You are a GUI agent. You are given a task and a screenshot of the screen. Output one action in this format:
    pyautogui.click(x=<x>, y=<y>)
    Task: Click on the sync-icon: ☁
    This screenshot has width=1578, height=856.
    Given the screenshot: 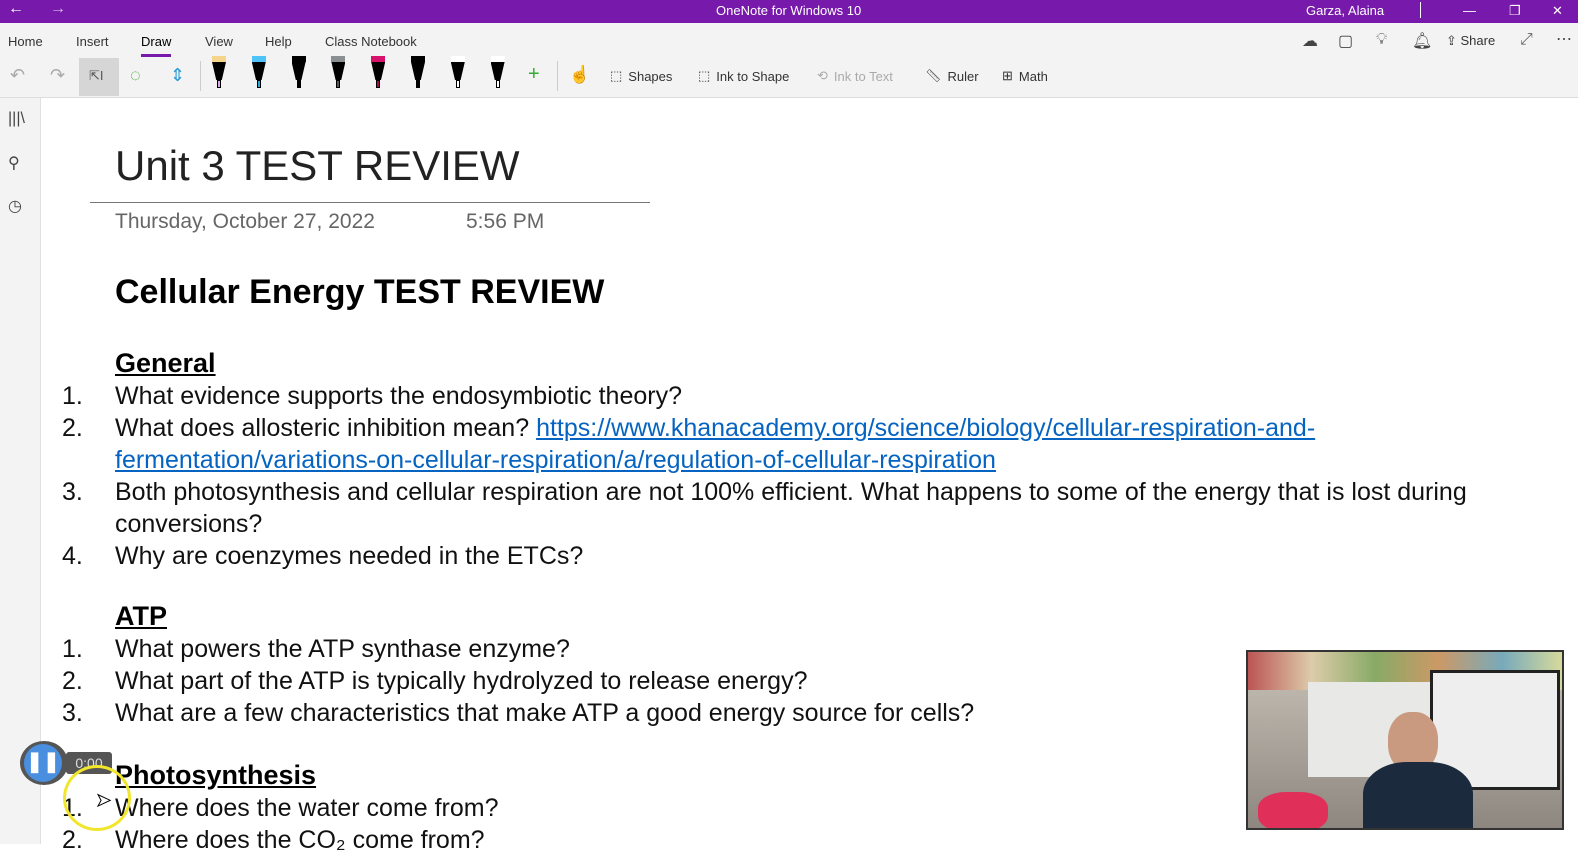 What is the action you would take?
    pyautogui.click(x=1310, y=41)
    